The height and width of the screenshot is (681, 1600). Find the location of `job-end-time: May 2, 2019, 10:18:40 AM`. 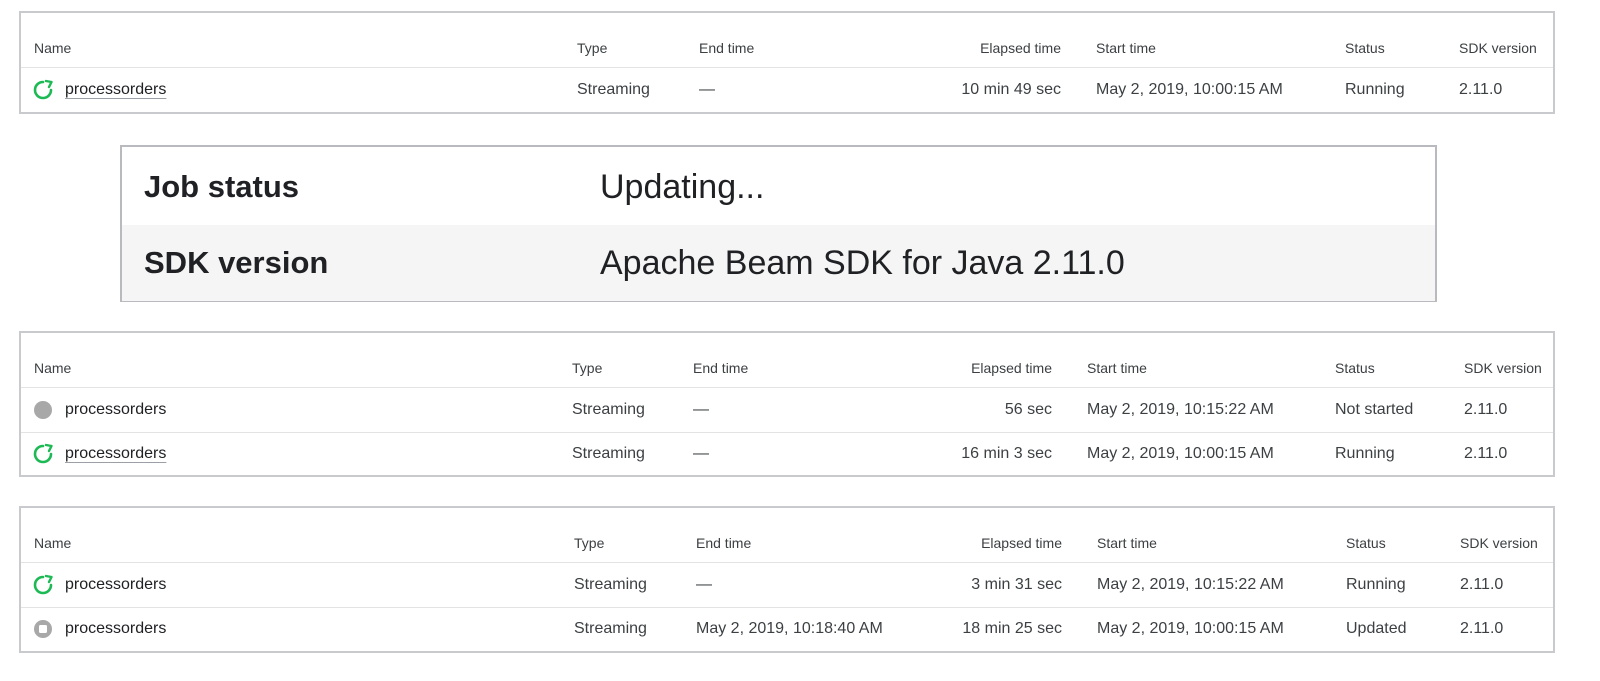

job-end-time: May 2, 2019, 10:18:40 AM is located at coordinates (789, 628).